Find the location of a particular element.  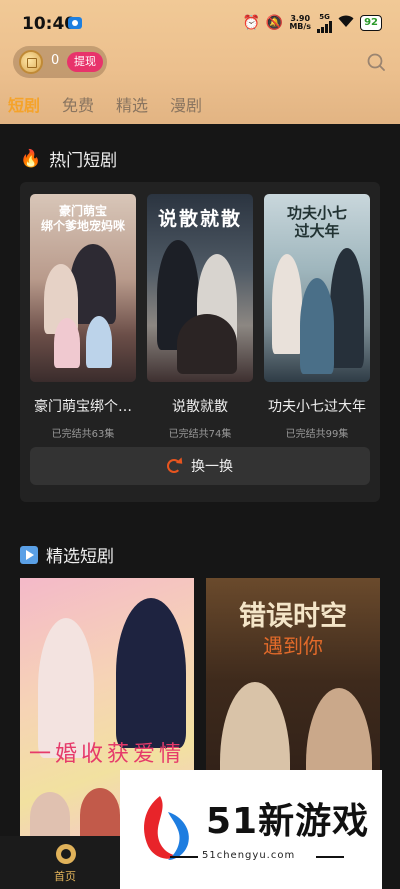

hot-section-title: 热门短剧 is located at coordinates (83, 161).